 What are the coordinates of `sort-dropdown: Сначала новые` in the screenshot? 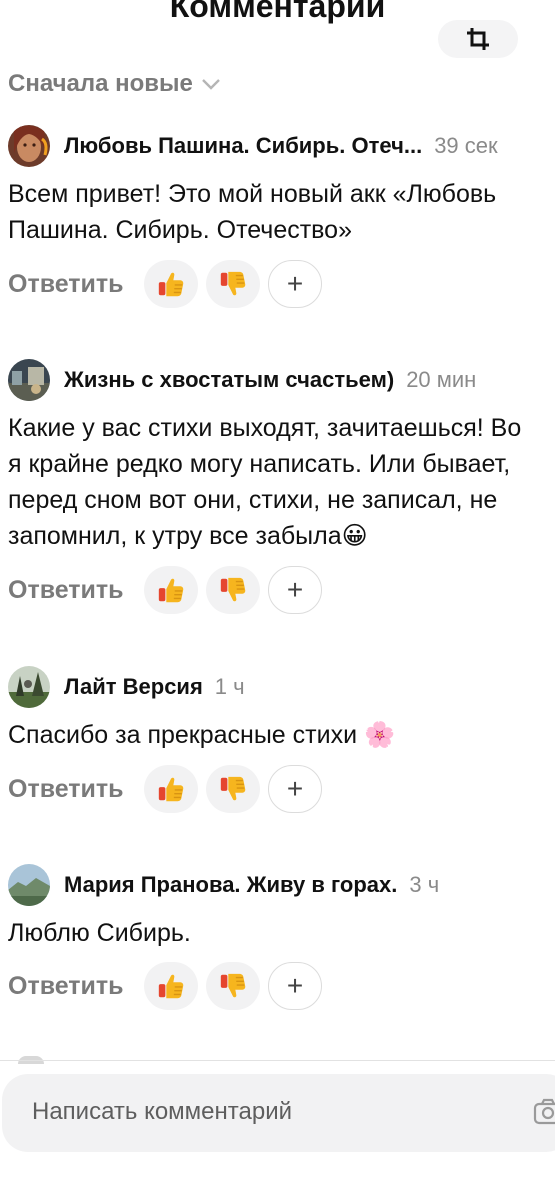 It's located at (114, 84).